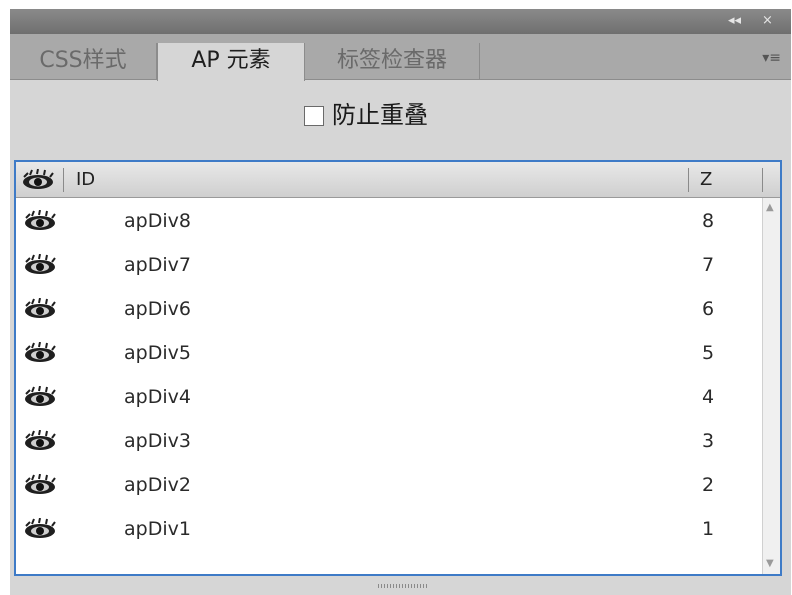 This screenshot has width=792, height=595. I want to click on table-row: apDiv5 5, so click(389, 353).